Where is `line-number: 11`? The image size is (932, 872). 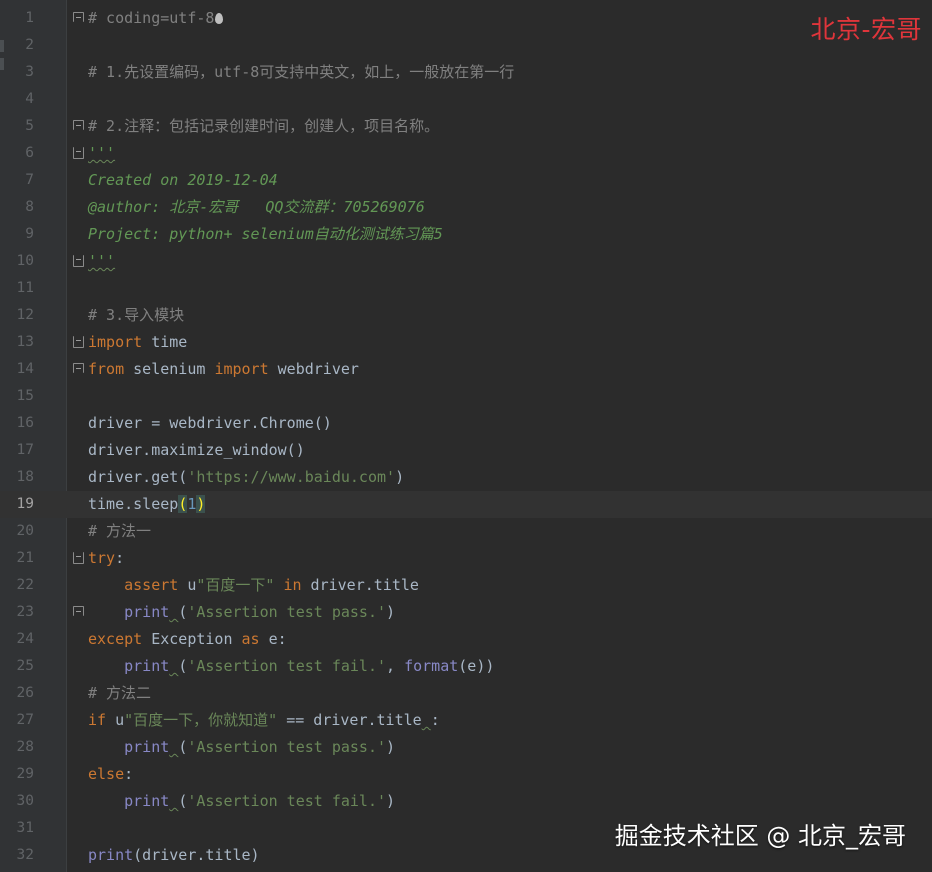
line-number: 11 is located at coordinates (25, 288).